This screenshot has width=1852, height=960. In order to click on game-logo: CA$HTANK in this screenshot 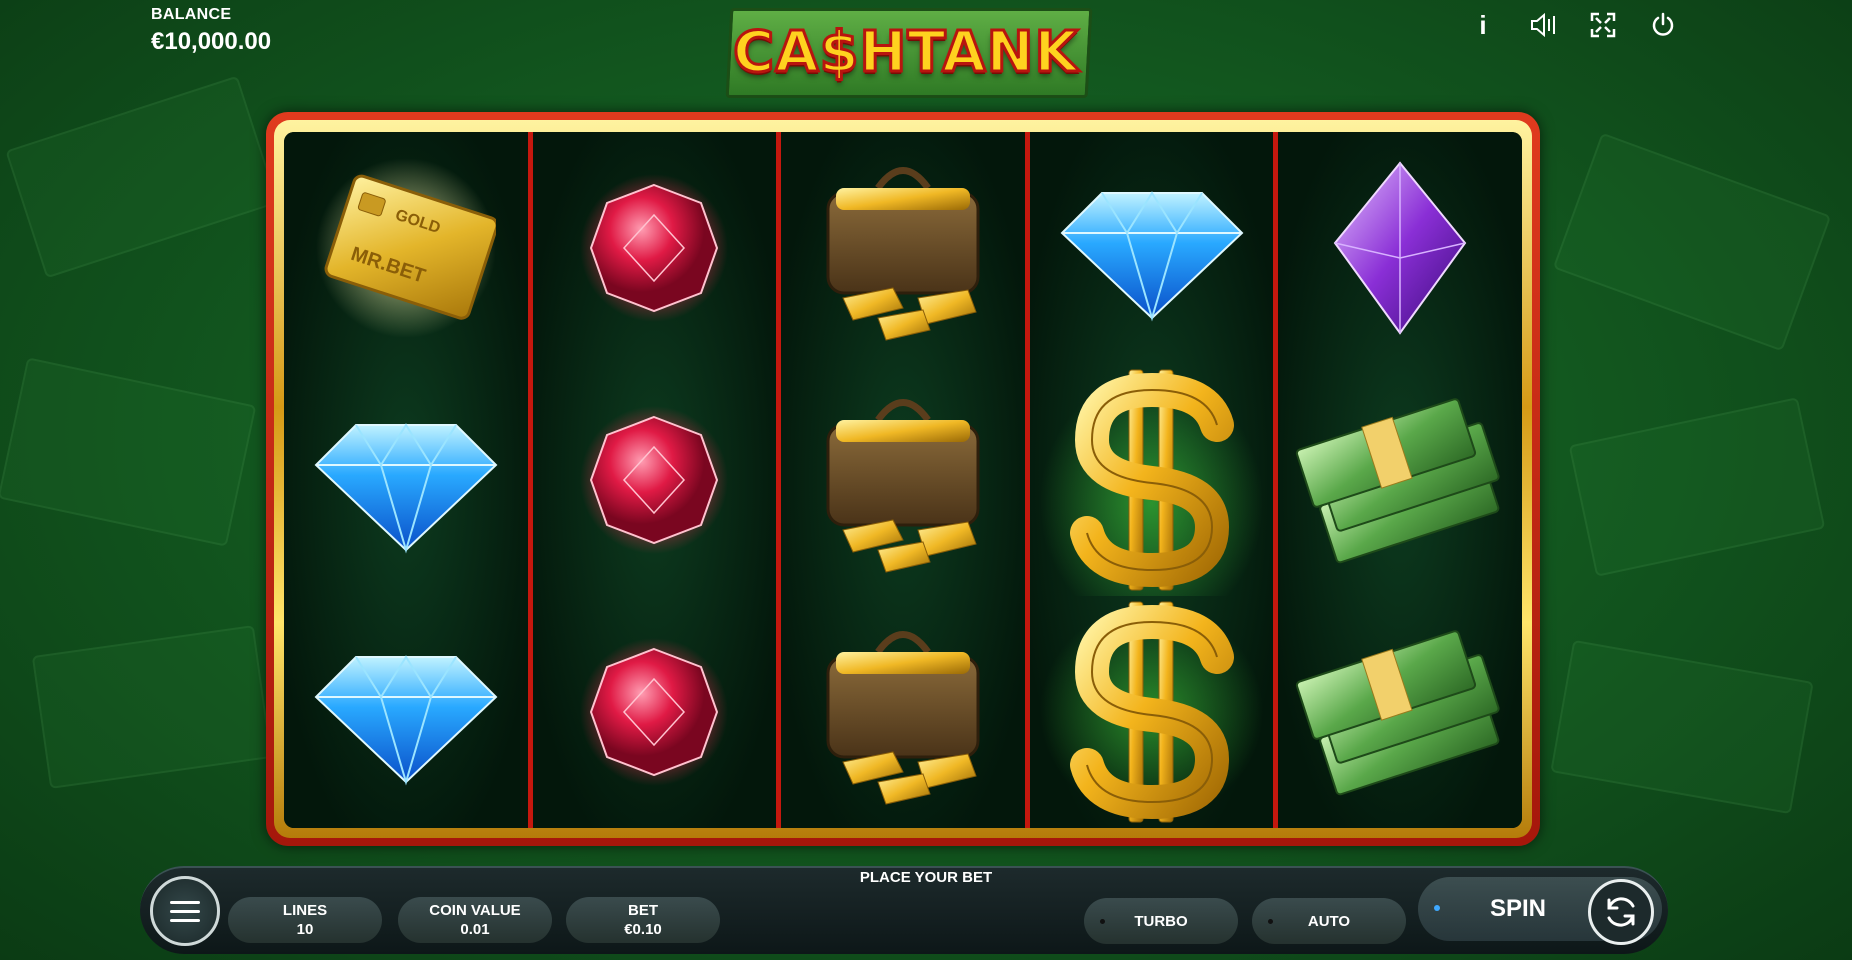, I will do `click(906, 50)`.